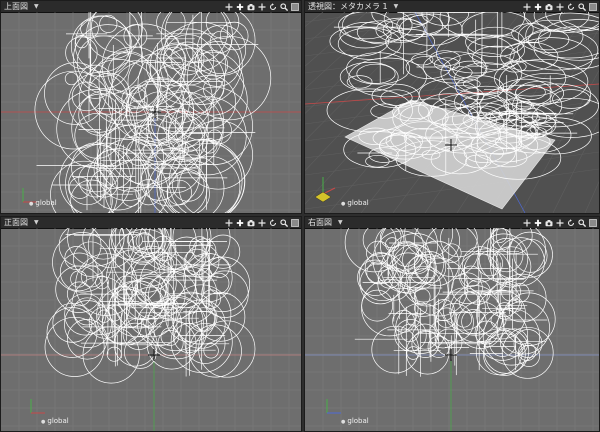 This screenshot has width=600, height=432. What do you see at coordinates (16, 222) in the screenshot?
I see `viewport-title: 正面図` at bounding box center [16, 222].